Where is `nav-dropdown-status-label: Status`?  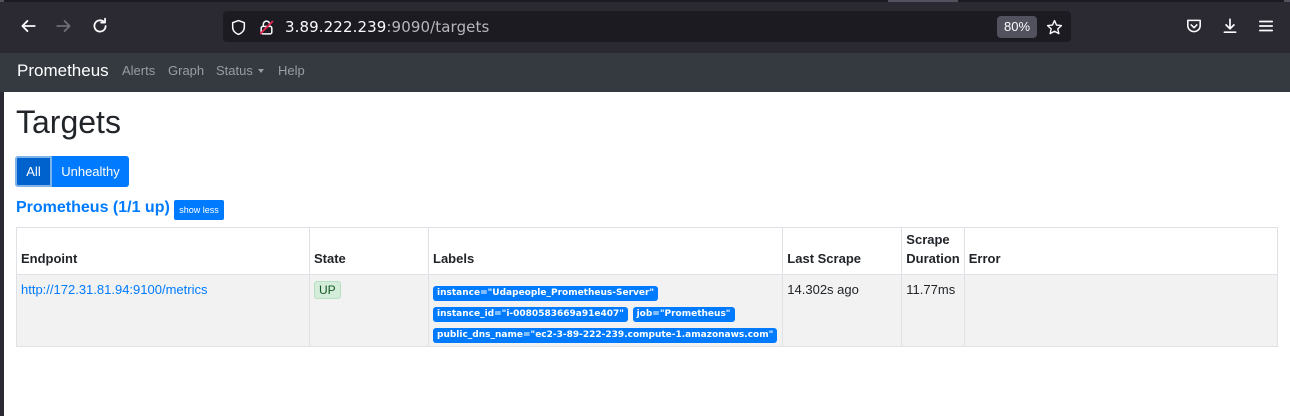
nav-dropdown-status-label: Status is located at coordinates (234, 70).